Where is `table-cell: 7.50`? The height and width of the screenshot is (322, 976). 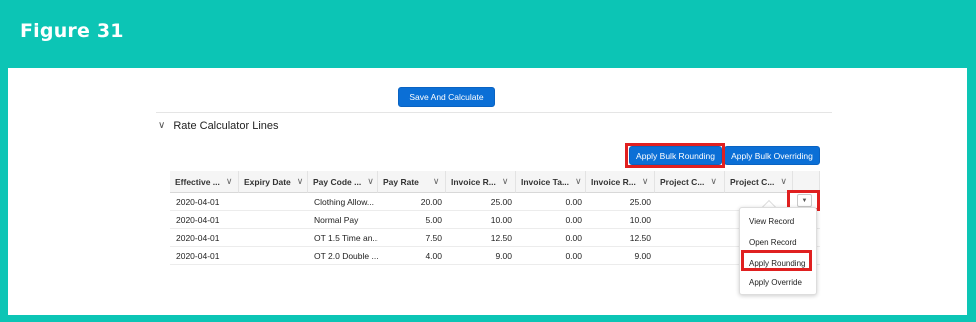
table-cell: 7.50 is located at coordinates (433, 238).